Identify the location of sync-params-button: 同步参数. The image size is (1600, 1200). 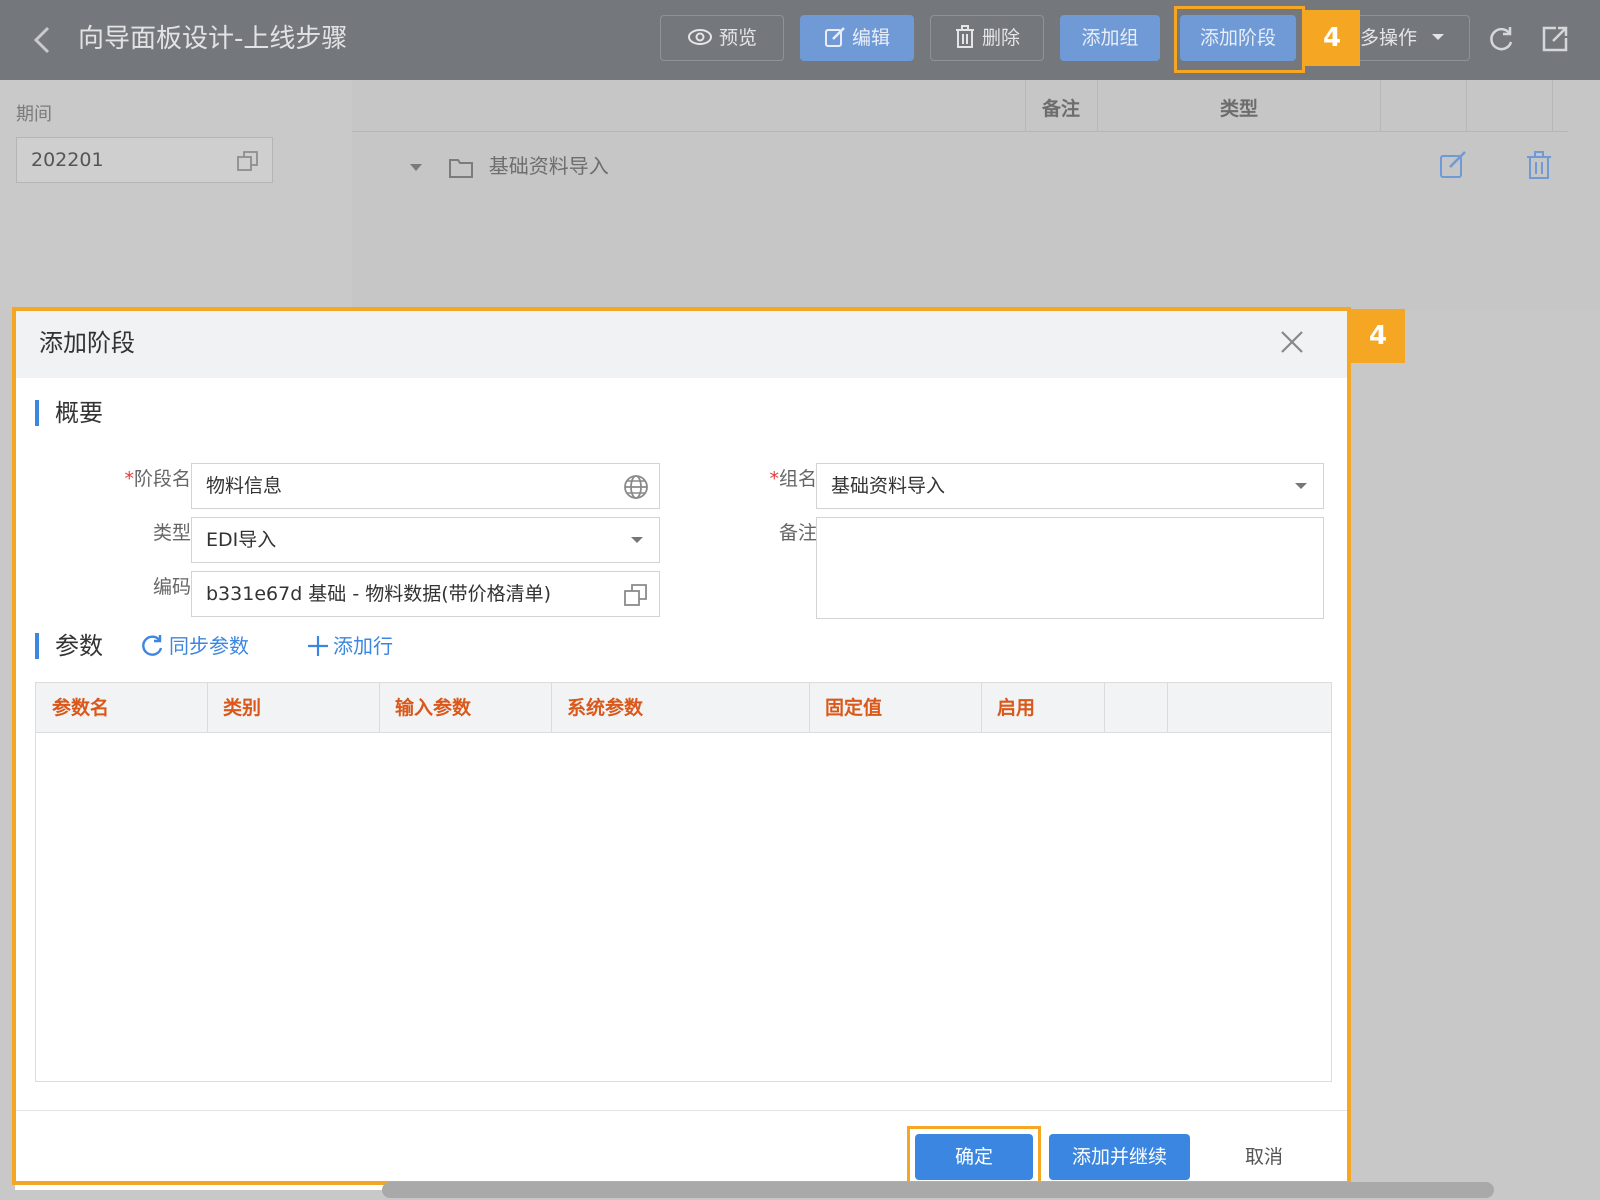
(194, 646).